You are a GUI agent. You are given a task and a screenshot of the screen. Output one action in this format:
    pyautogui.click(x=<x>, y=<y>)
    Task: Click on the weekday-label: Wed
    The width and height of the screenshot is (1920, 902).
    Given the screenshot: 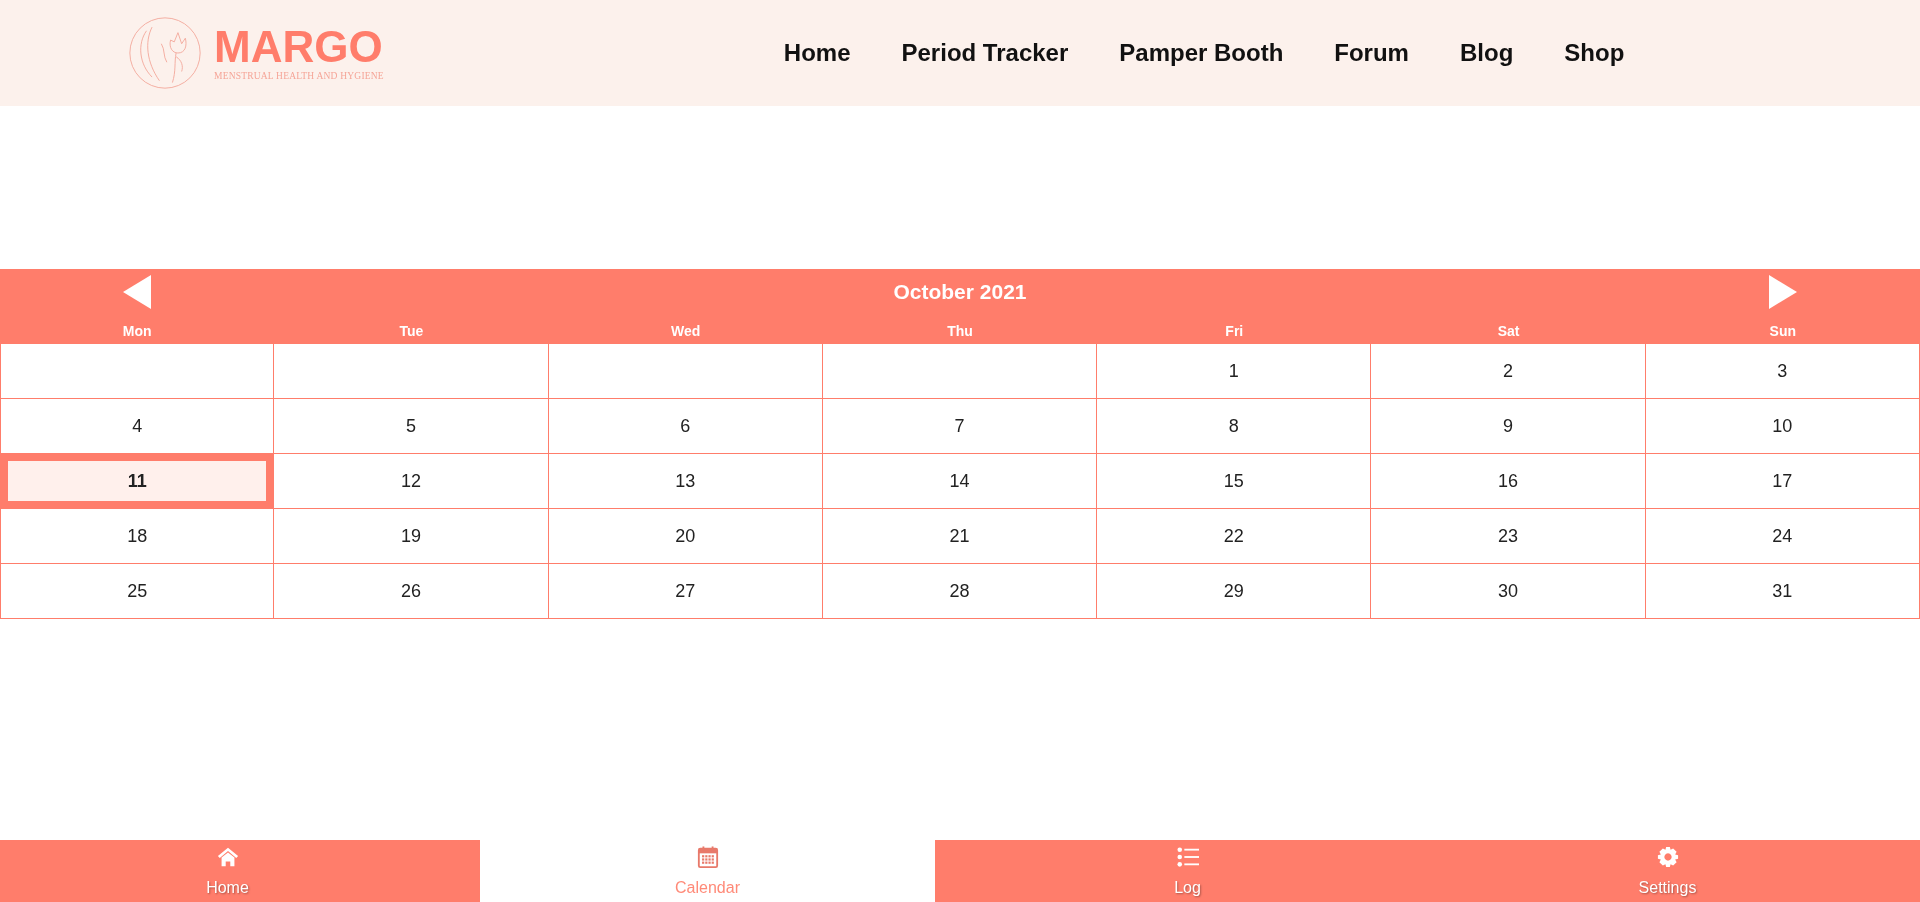 What is the action you would take?
    pyautogui.click(x=686, y=331)
    